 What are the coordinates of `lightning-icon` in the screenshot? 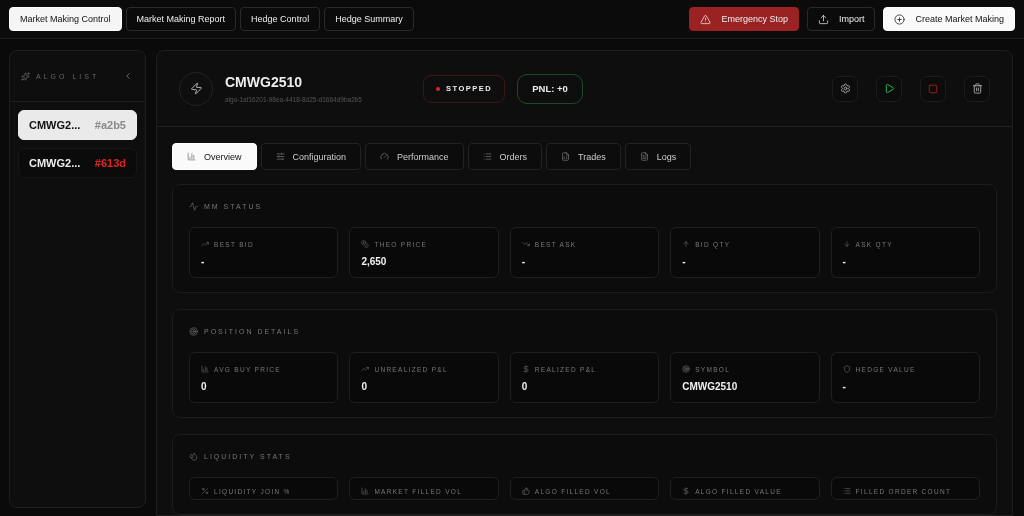 It's located at (196, 88).